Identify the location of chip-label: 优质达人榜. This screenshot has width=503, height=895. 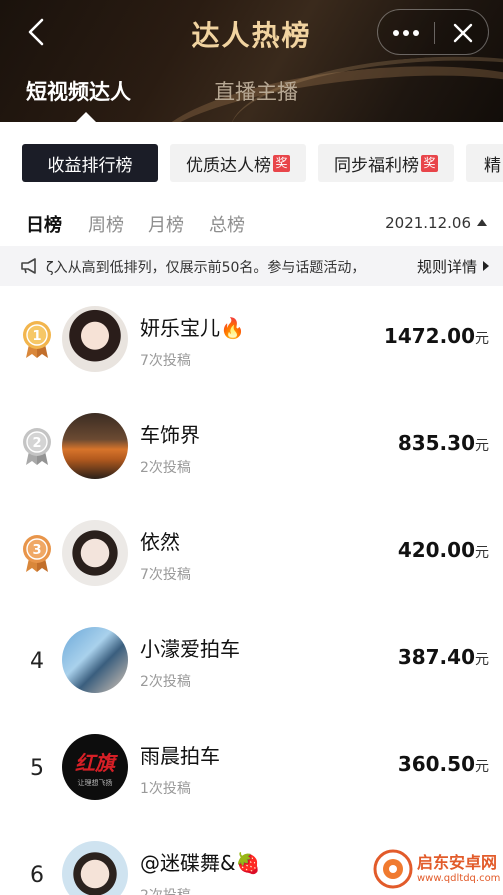
(228, 165).